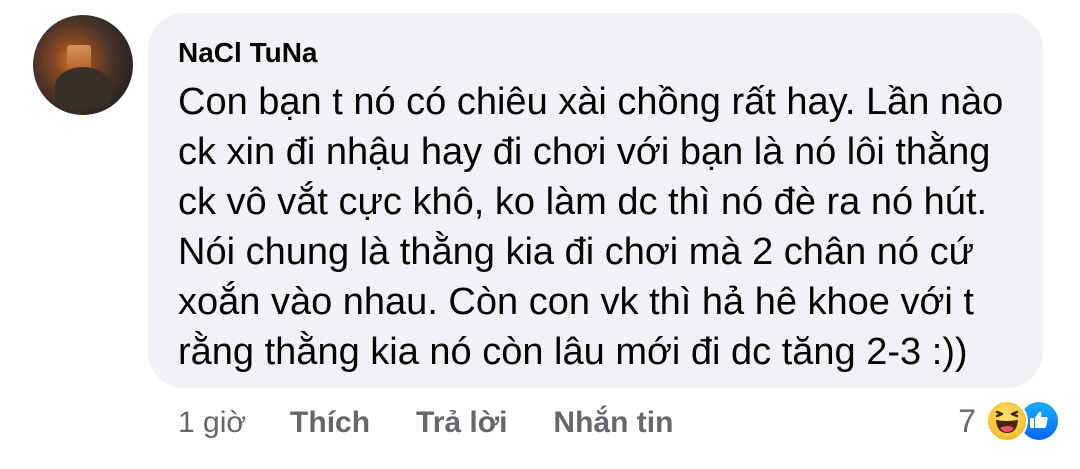  Describe the element at coordinates (248, 53) in the screenshot. I see `comment-author: NaCl TuNa` at that location.